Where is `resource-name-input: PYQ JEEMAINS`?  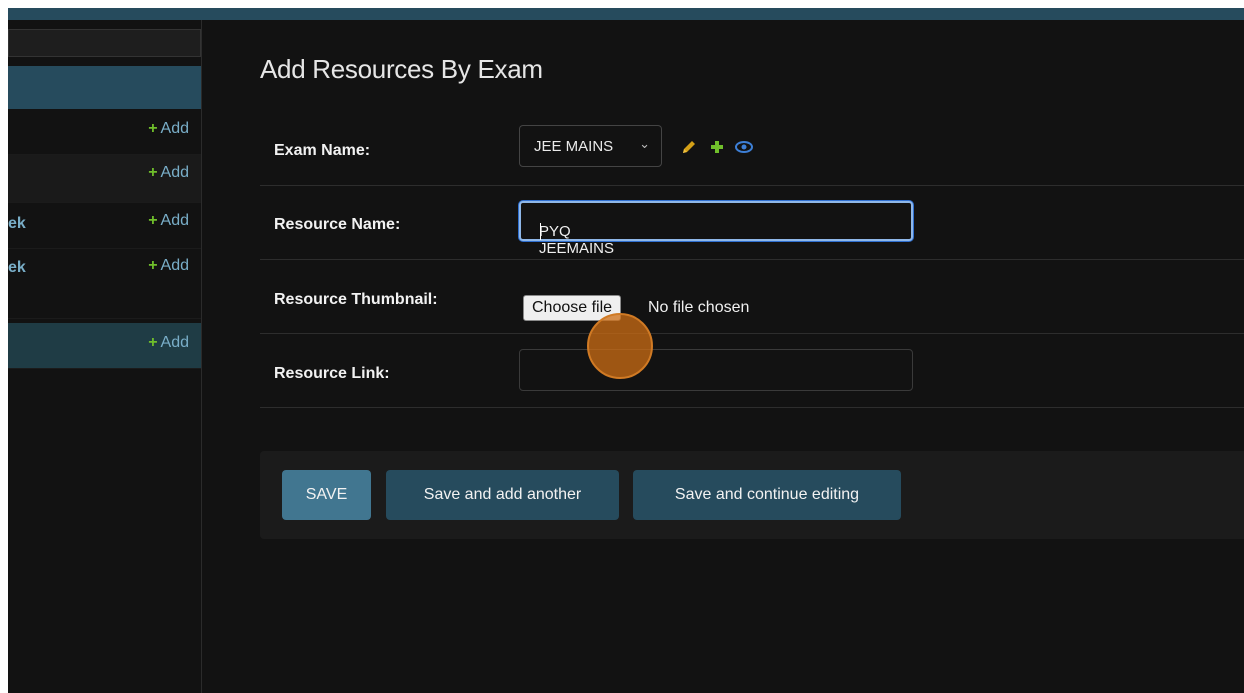
resource-name-input: PYQ JEEMAINS is located at coordinates (716, 229).